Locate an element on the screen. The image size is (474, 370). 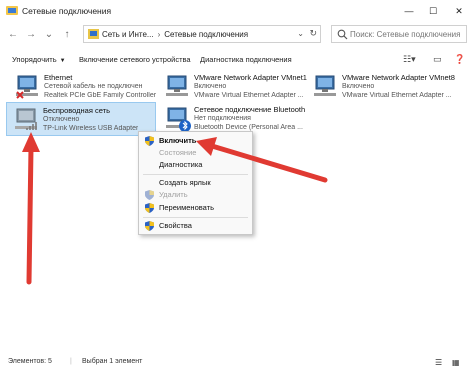
chevron-down-icon: ▼ is located at coordinates (62, 61).